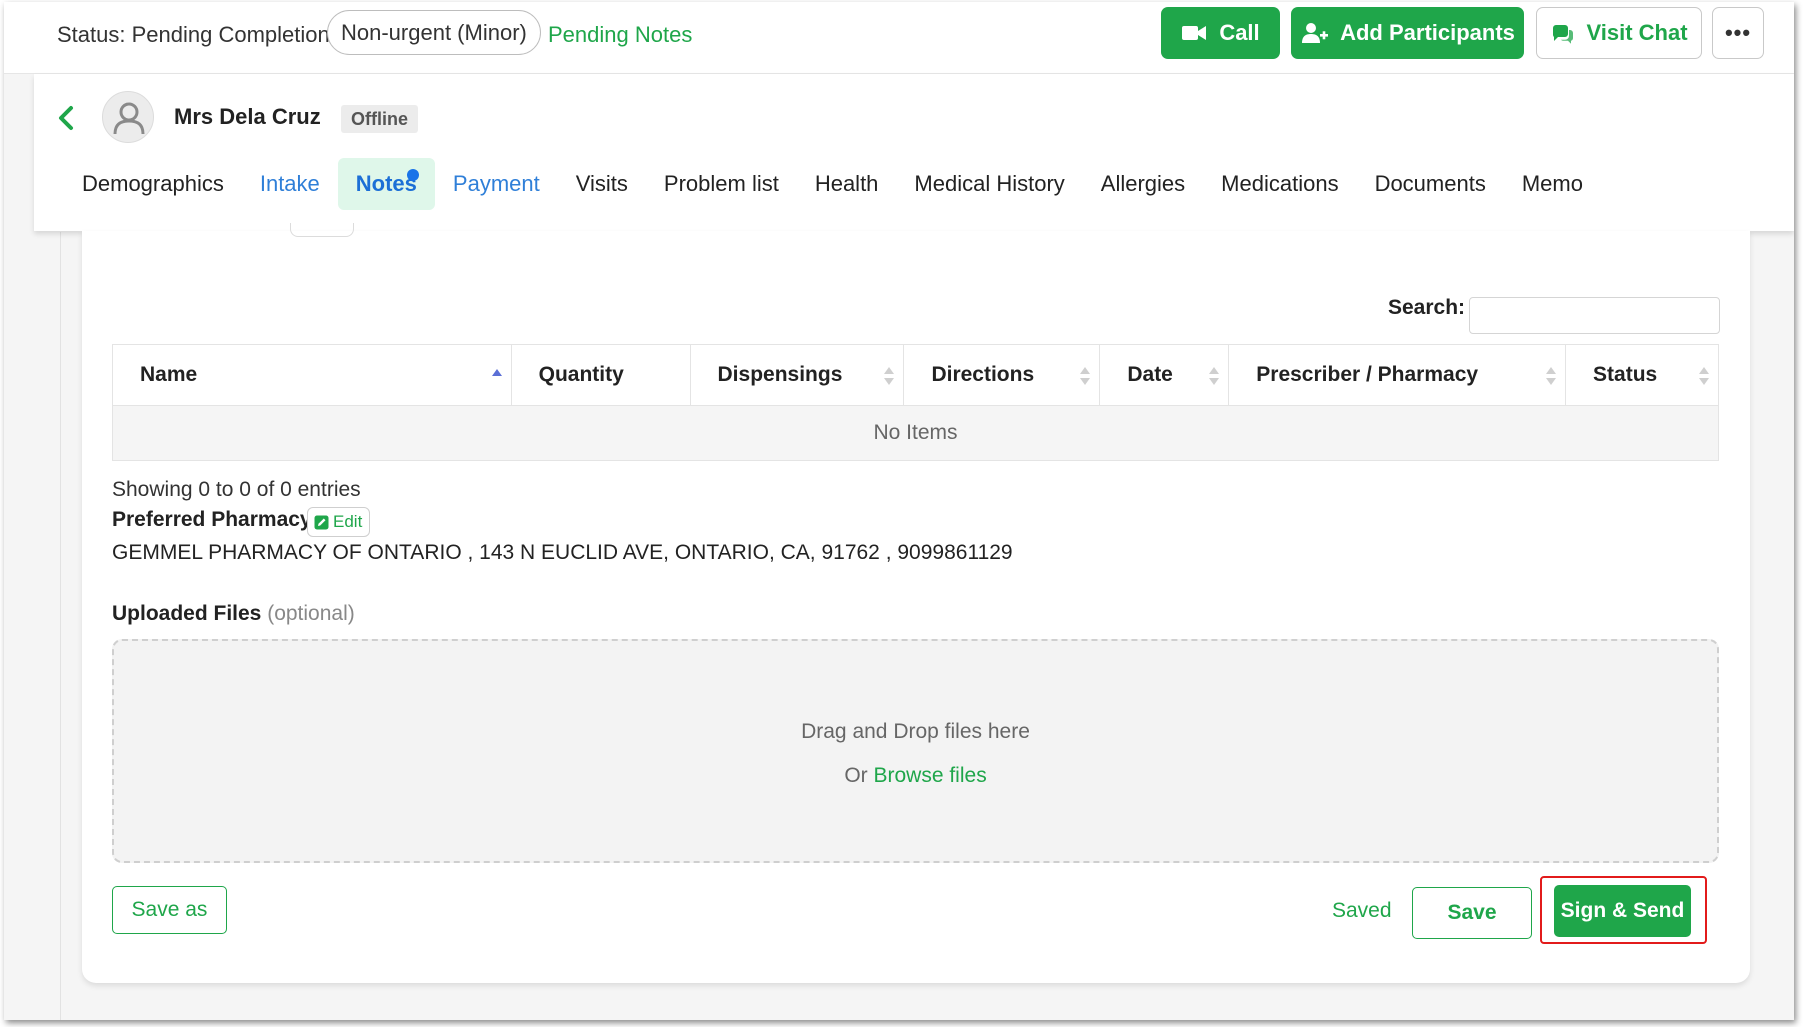 This screenshot has height=1027, width=1803. Describe the element at coordinates (386, 184) in the screenshot. I see `tab-notes: Notes` at that location.